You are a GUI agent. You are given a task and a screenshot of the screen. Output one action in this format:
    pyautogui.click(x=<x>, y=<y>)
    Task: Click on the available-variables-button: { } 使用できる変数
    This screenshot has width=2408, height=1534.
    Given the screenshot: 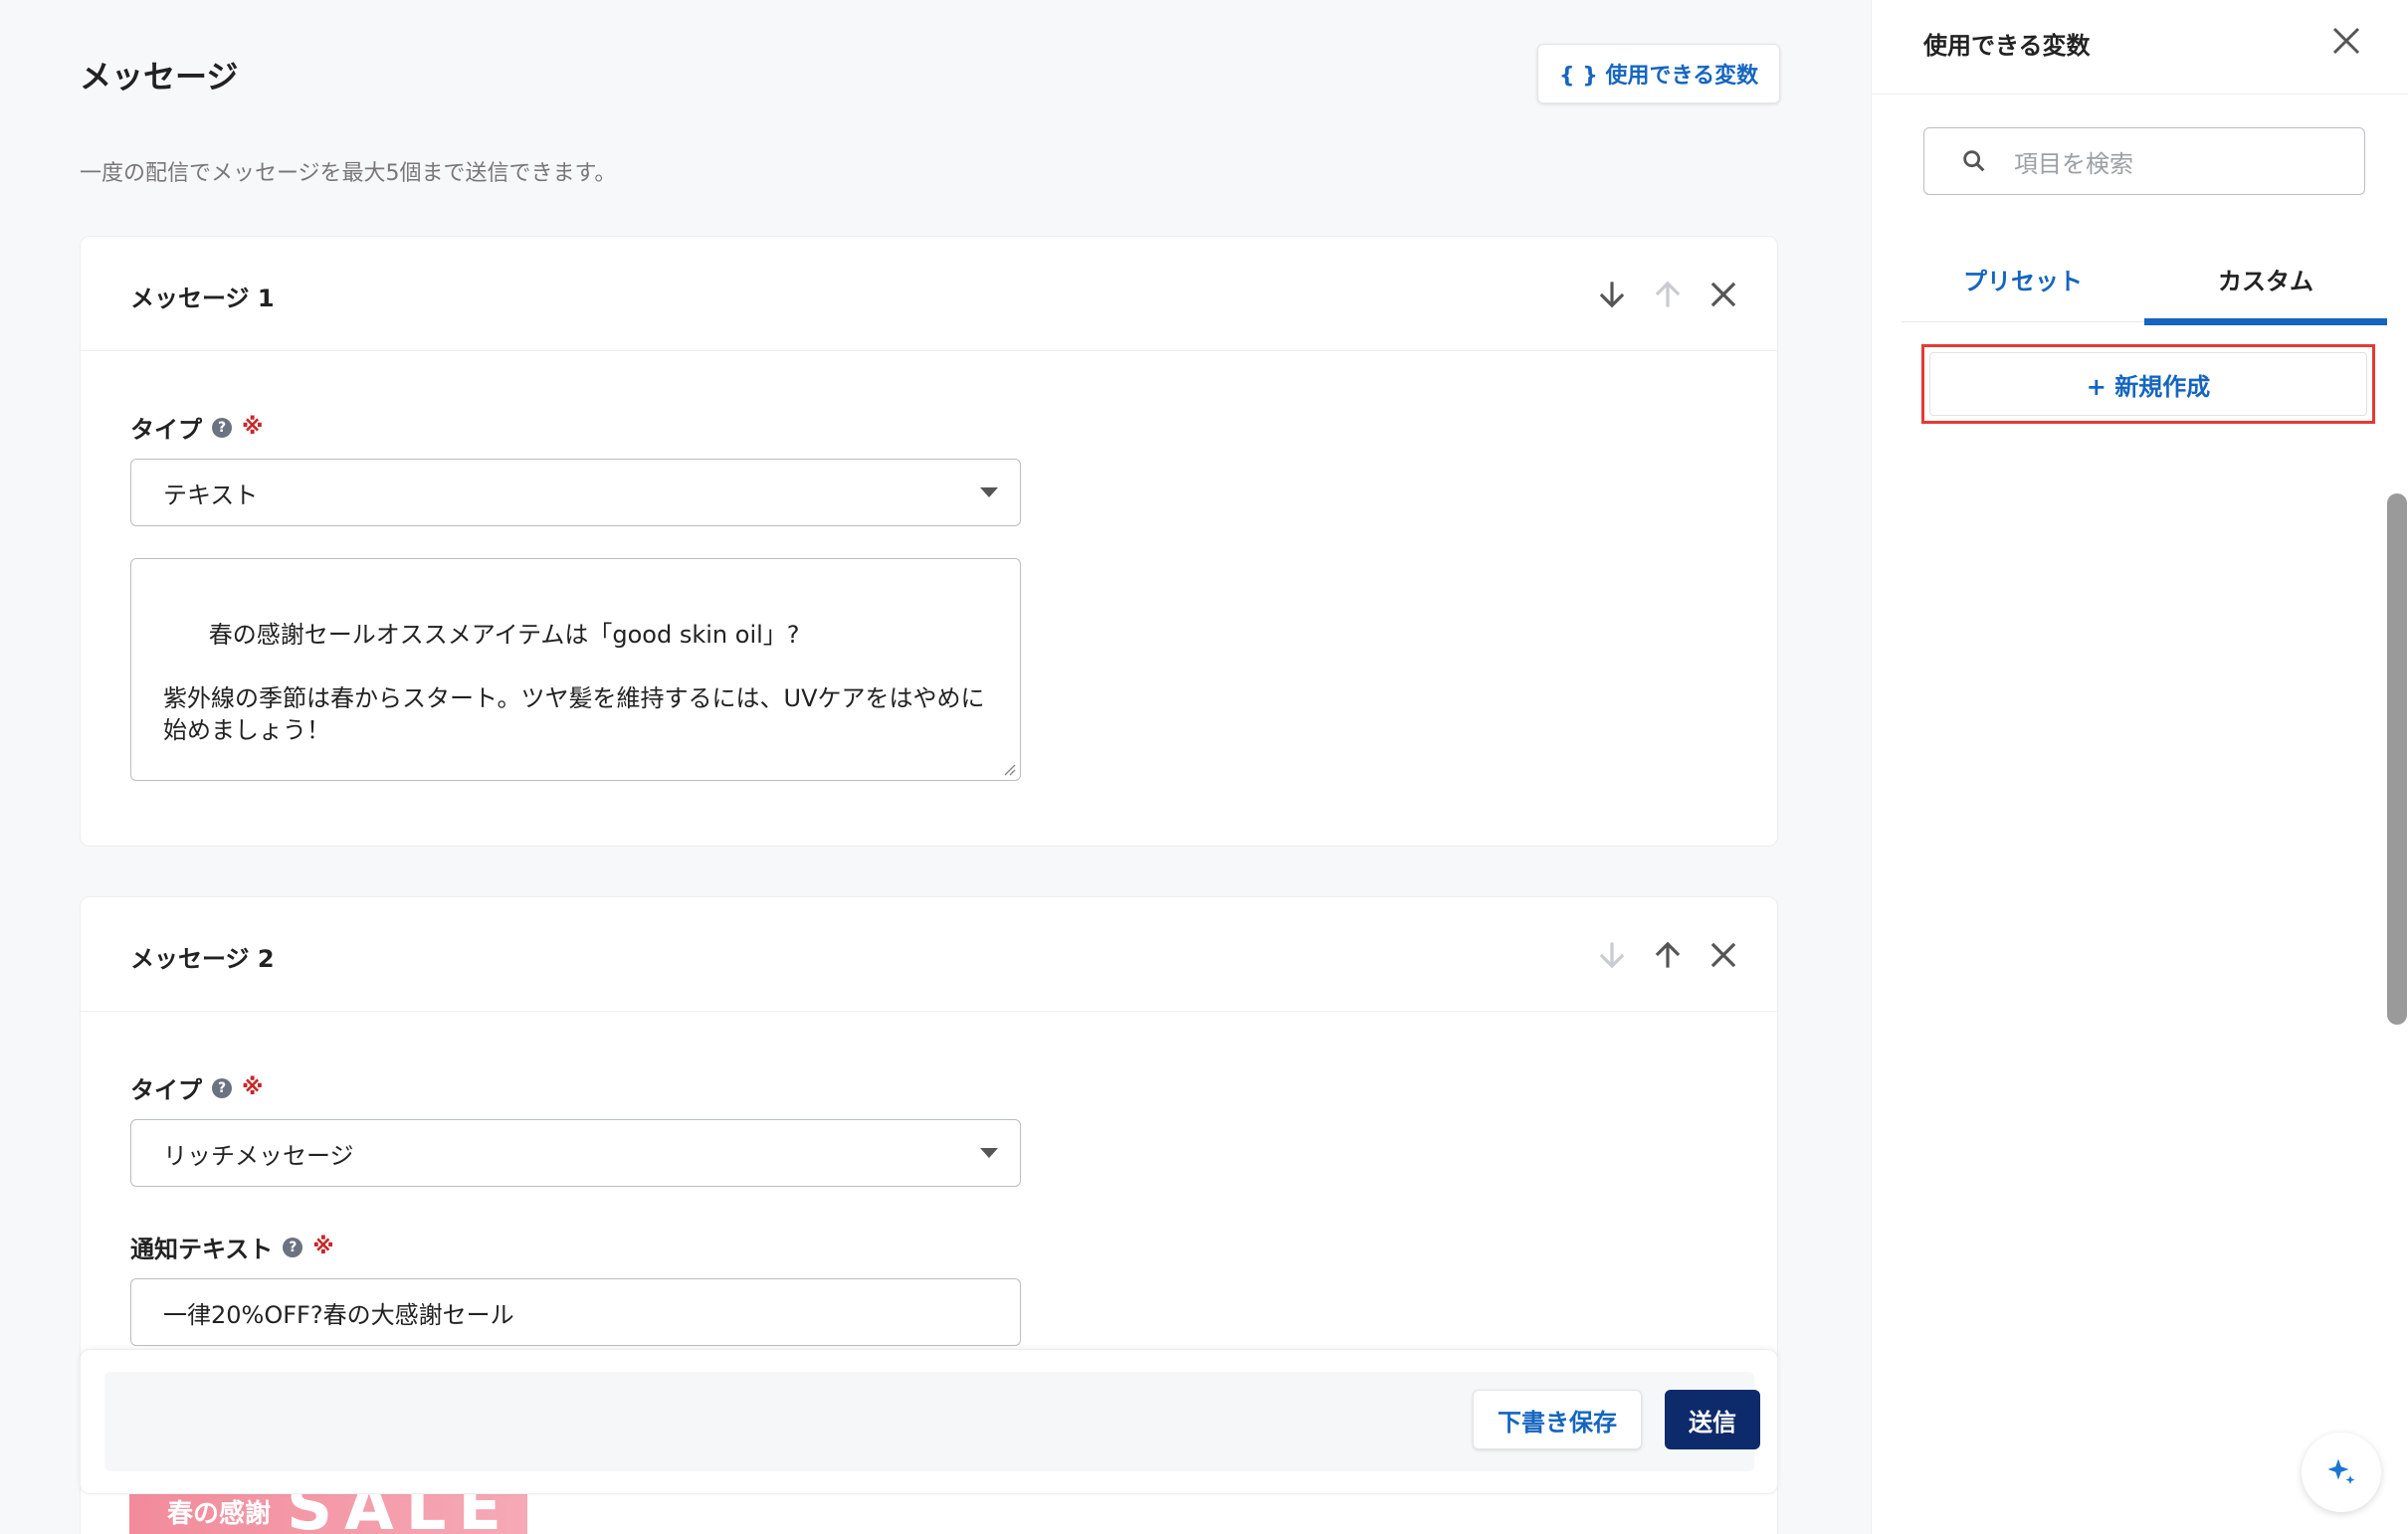 What is the action you would take?
    pyautogui.click(x=1658, y=74)
    